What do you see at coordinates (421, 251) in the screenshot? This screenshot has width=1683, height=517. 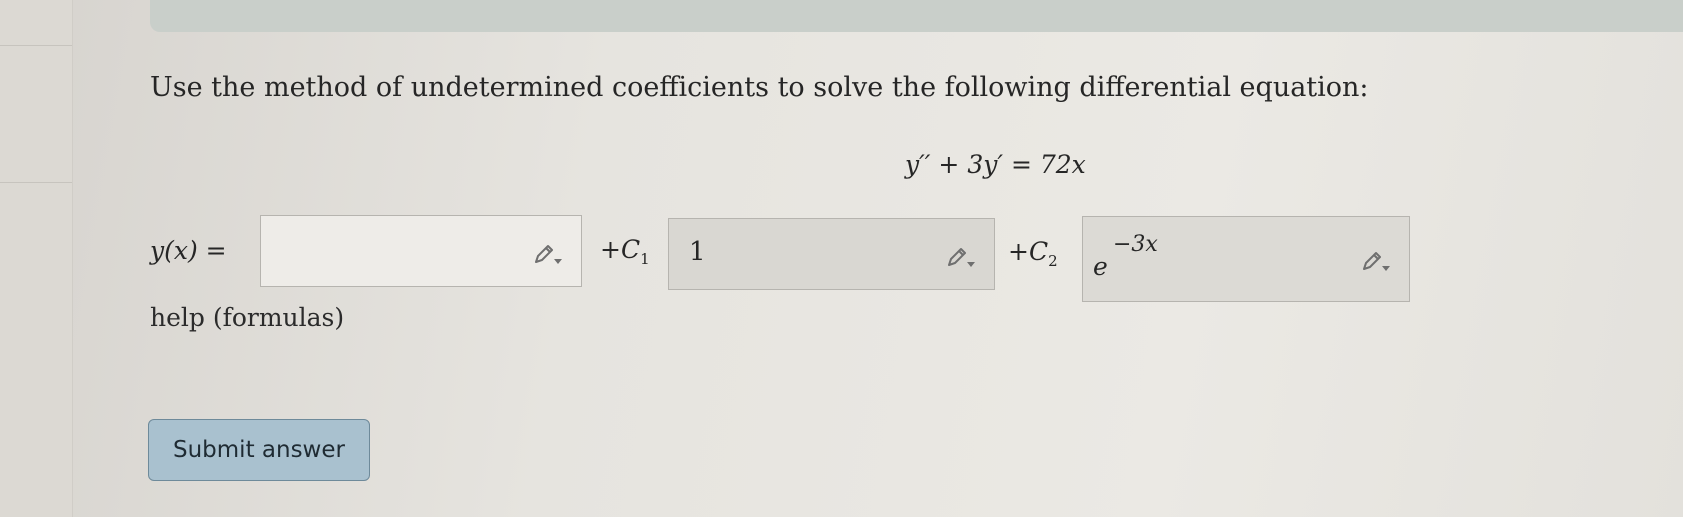 I see `particular-solution-input` at bounding box center [421, 251].